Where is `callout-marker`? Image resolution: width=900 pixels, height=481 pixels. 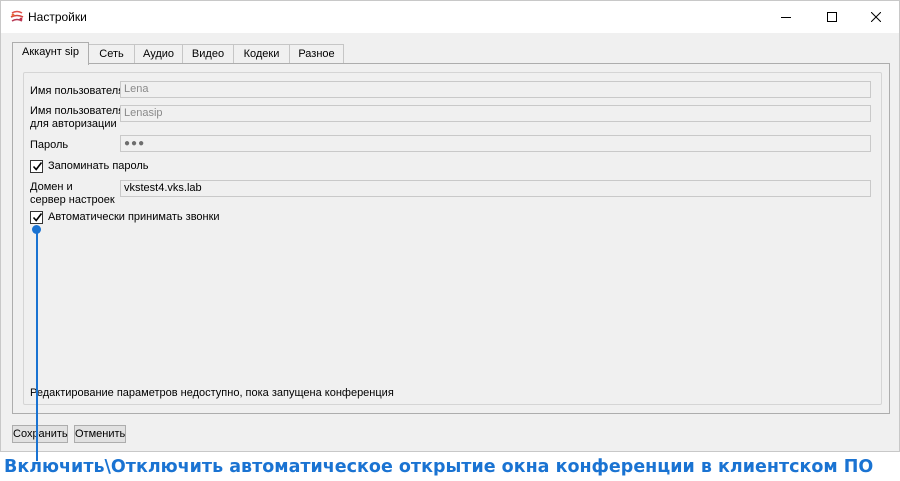
callout-marker is located at coordinates (36, 229).